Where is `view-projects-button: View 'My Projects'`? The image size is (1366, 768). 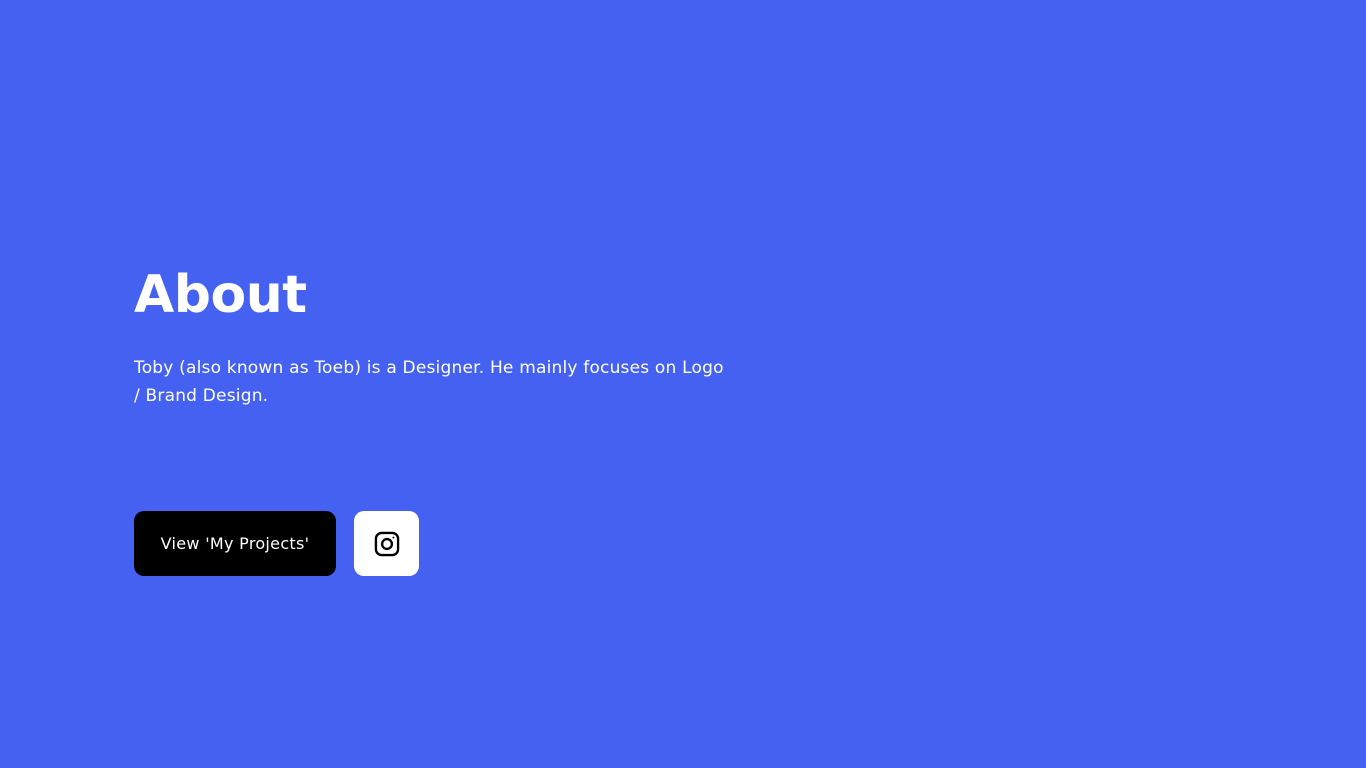
view-projects-button: View 'My Projects' is located at coordinates (235, 543).